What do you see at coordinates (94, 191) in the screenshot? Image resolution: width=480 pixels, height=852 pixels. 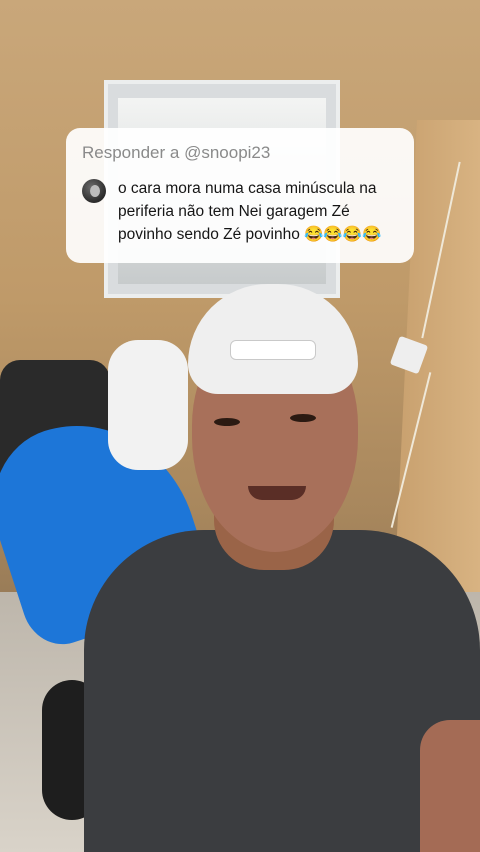 I see `user-avatar-icon` at bounding box center [94, 191].